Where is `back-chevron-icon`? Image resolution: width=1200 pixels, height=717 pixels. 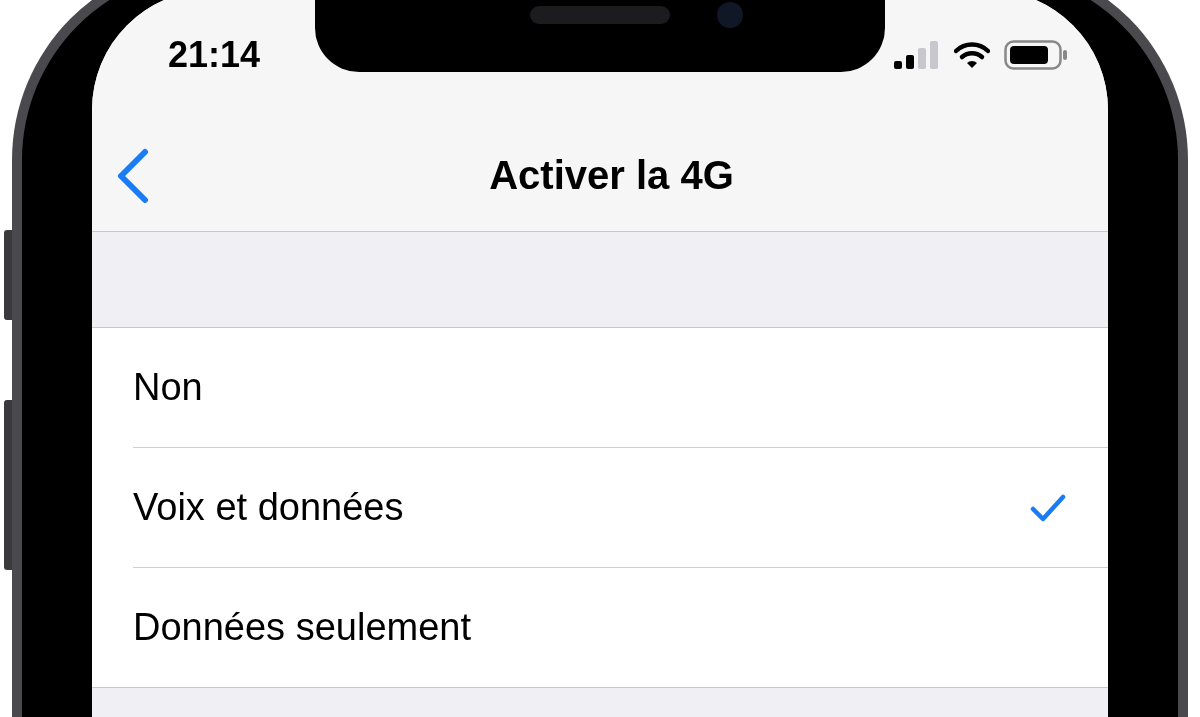
back-chevron-icon is located at coordinates (132, 175).